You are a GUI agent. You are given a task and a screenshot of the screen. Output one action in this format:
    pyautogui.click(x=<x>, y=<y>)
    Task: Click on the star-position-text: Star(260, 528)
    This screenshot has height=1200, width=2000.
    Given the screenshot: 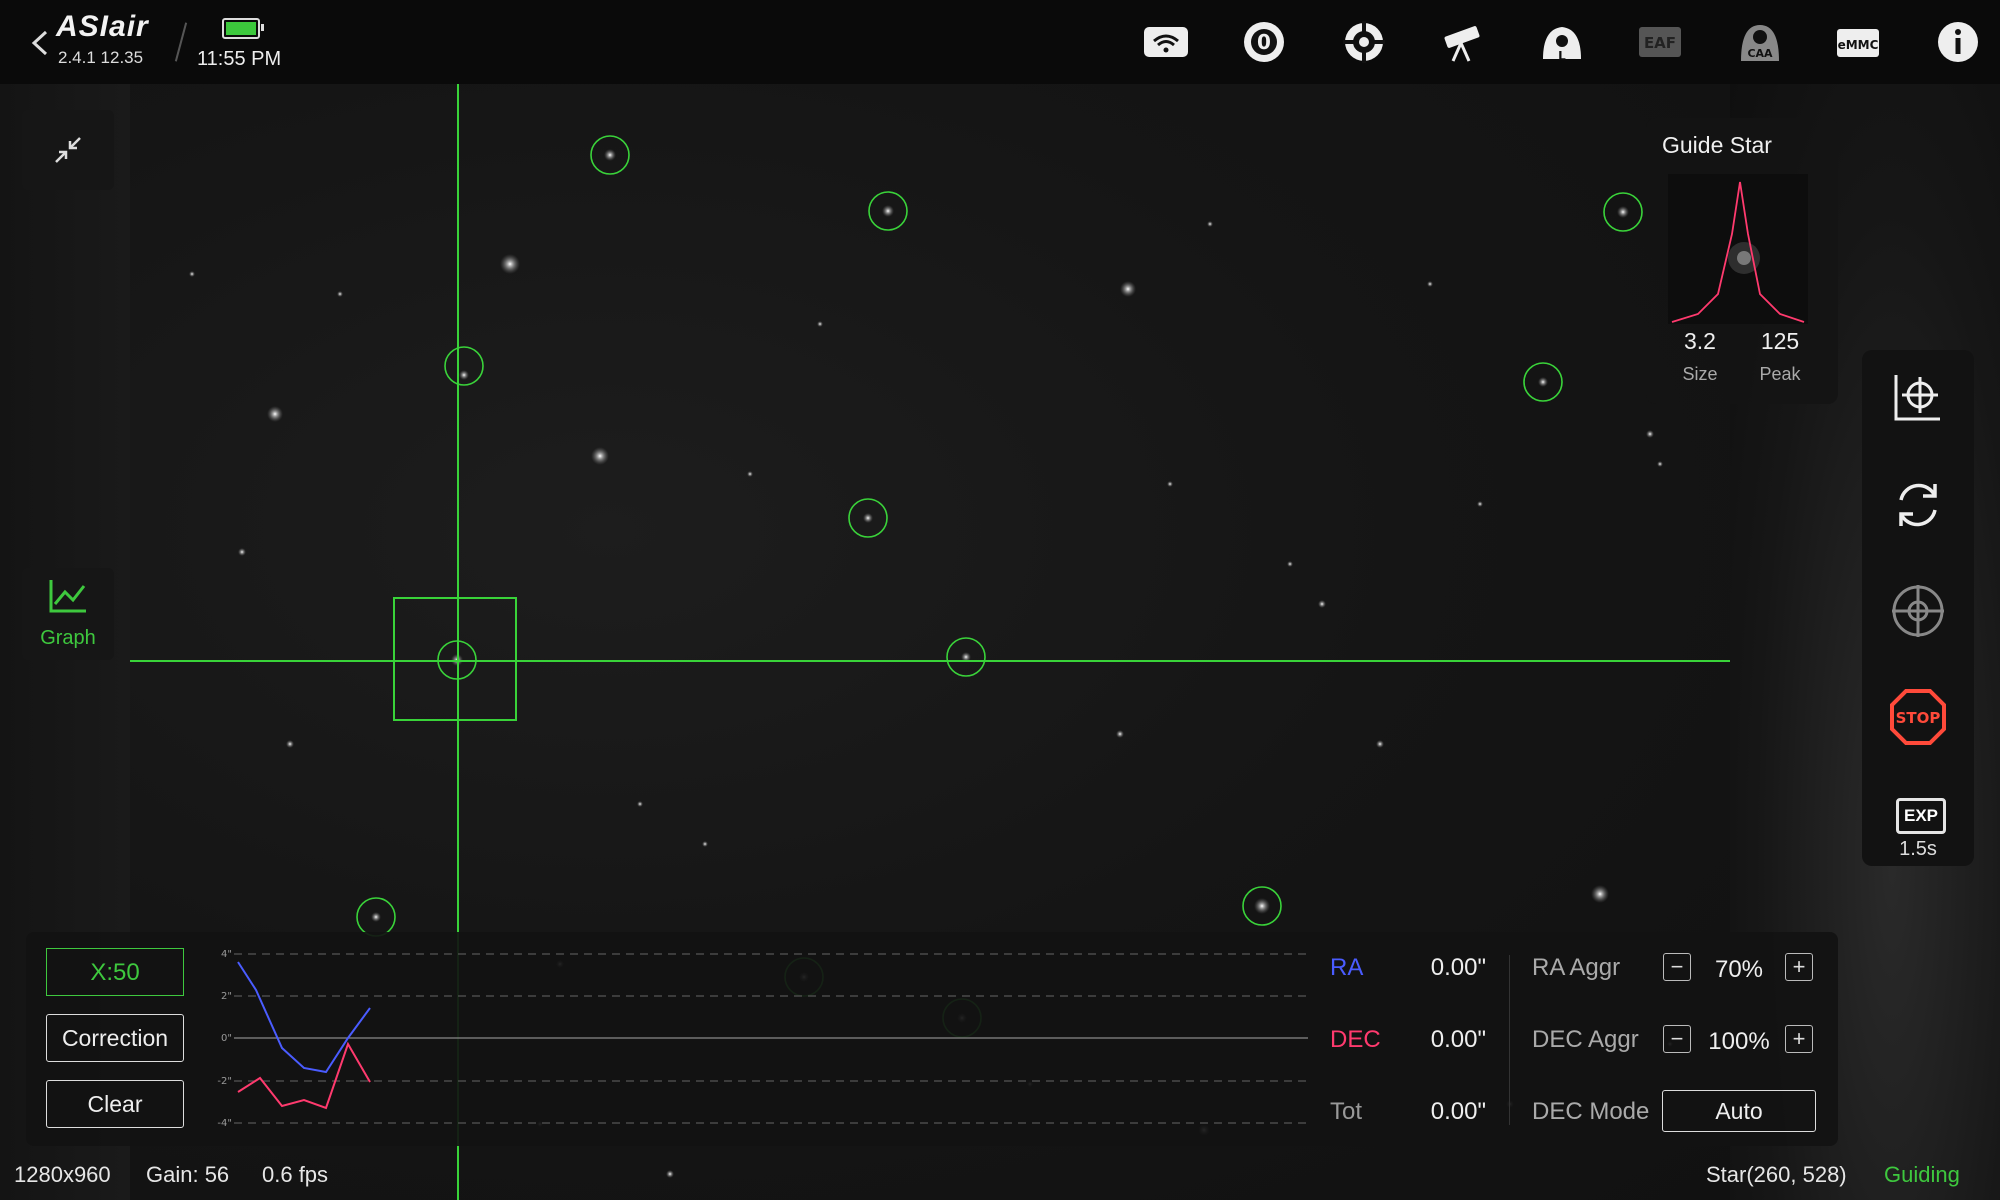 What is the action you would take?
    pyautogui.click(x=1776, y=1174)
    